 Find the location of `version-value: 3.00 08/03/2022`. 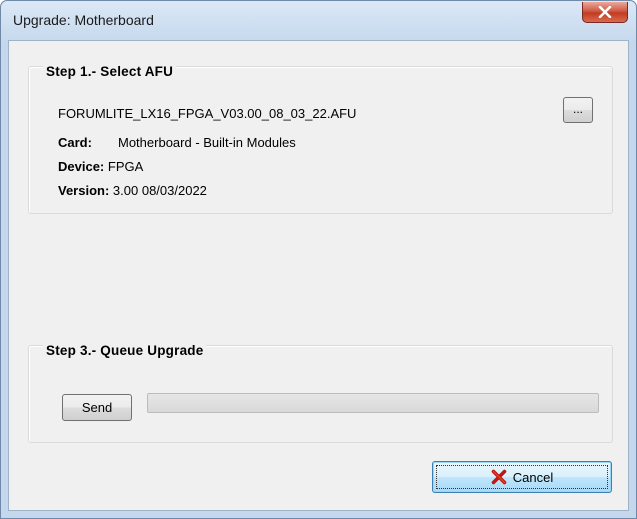

version-value: 3.00 08/03/2022 is located at coordinates (159, 190).